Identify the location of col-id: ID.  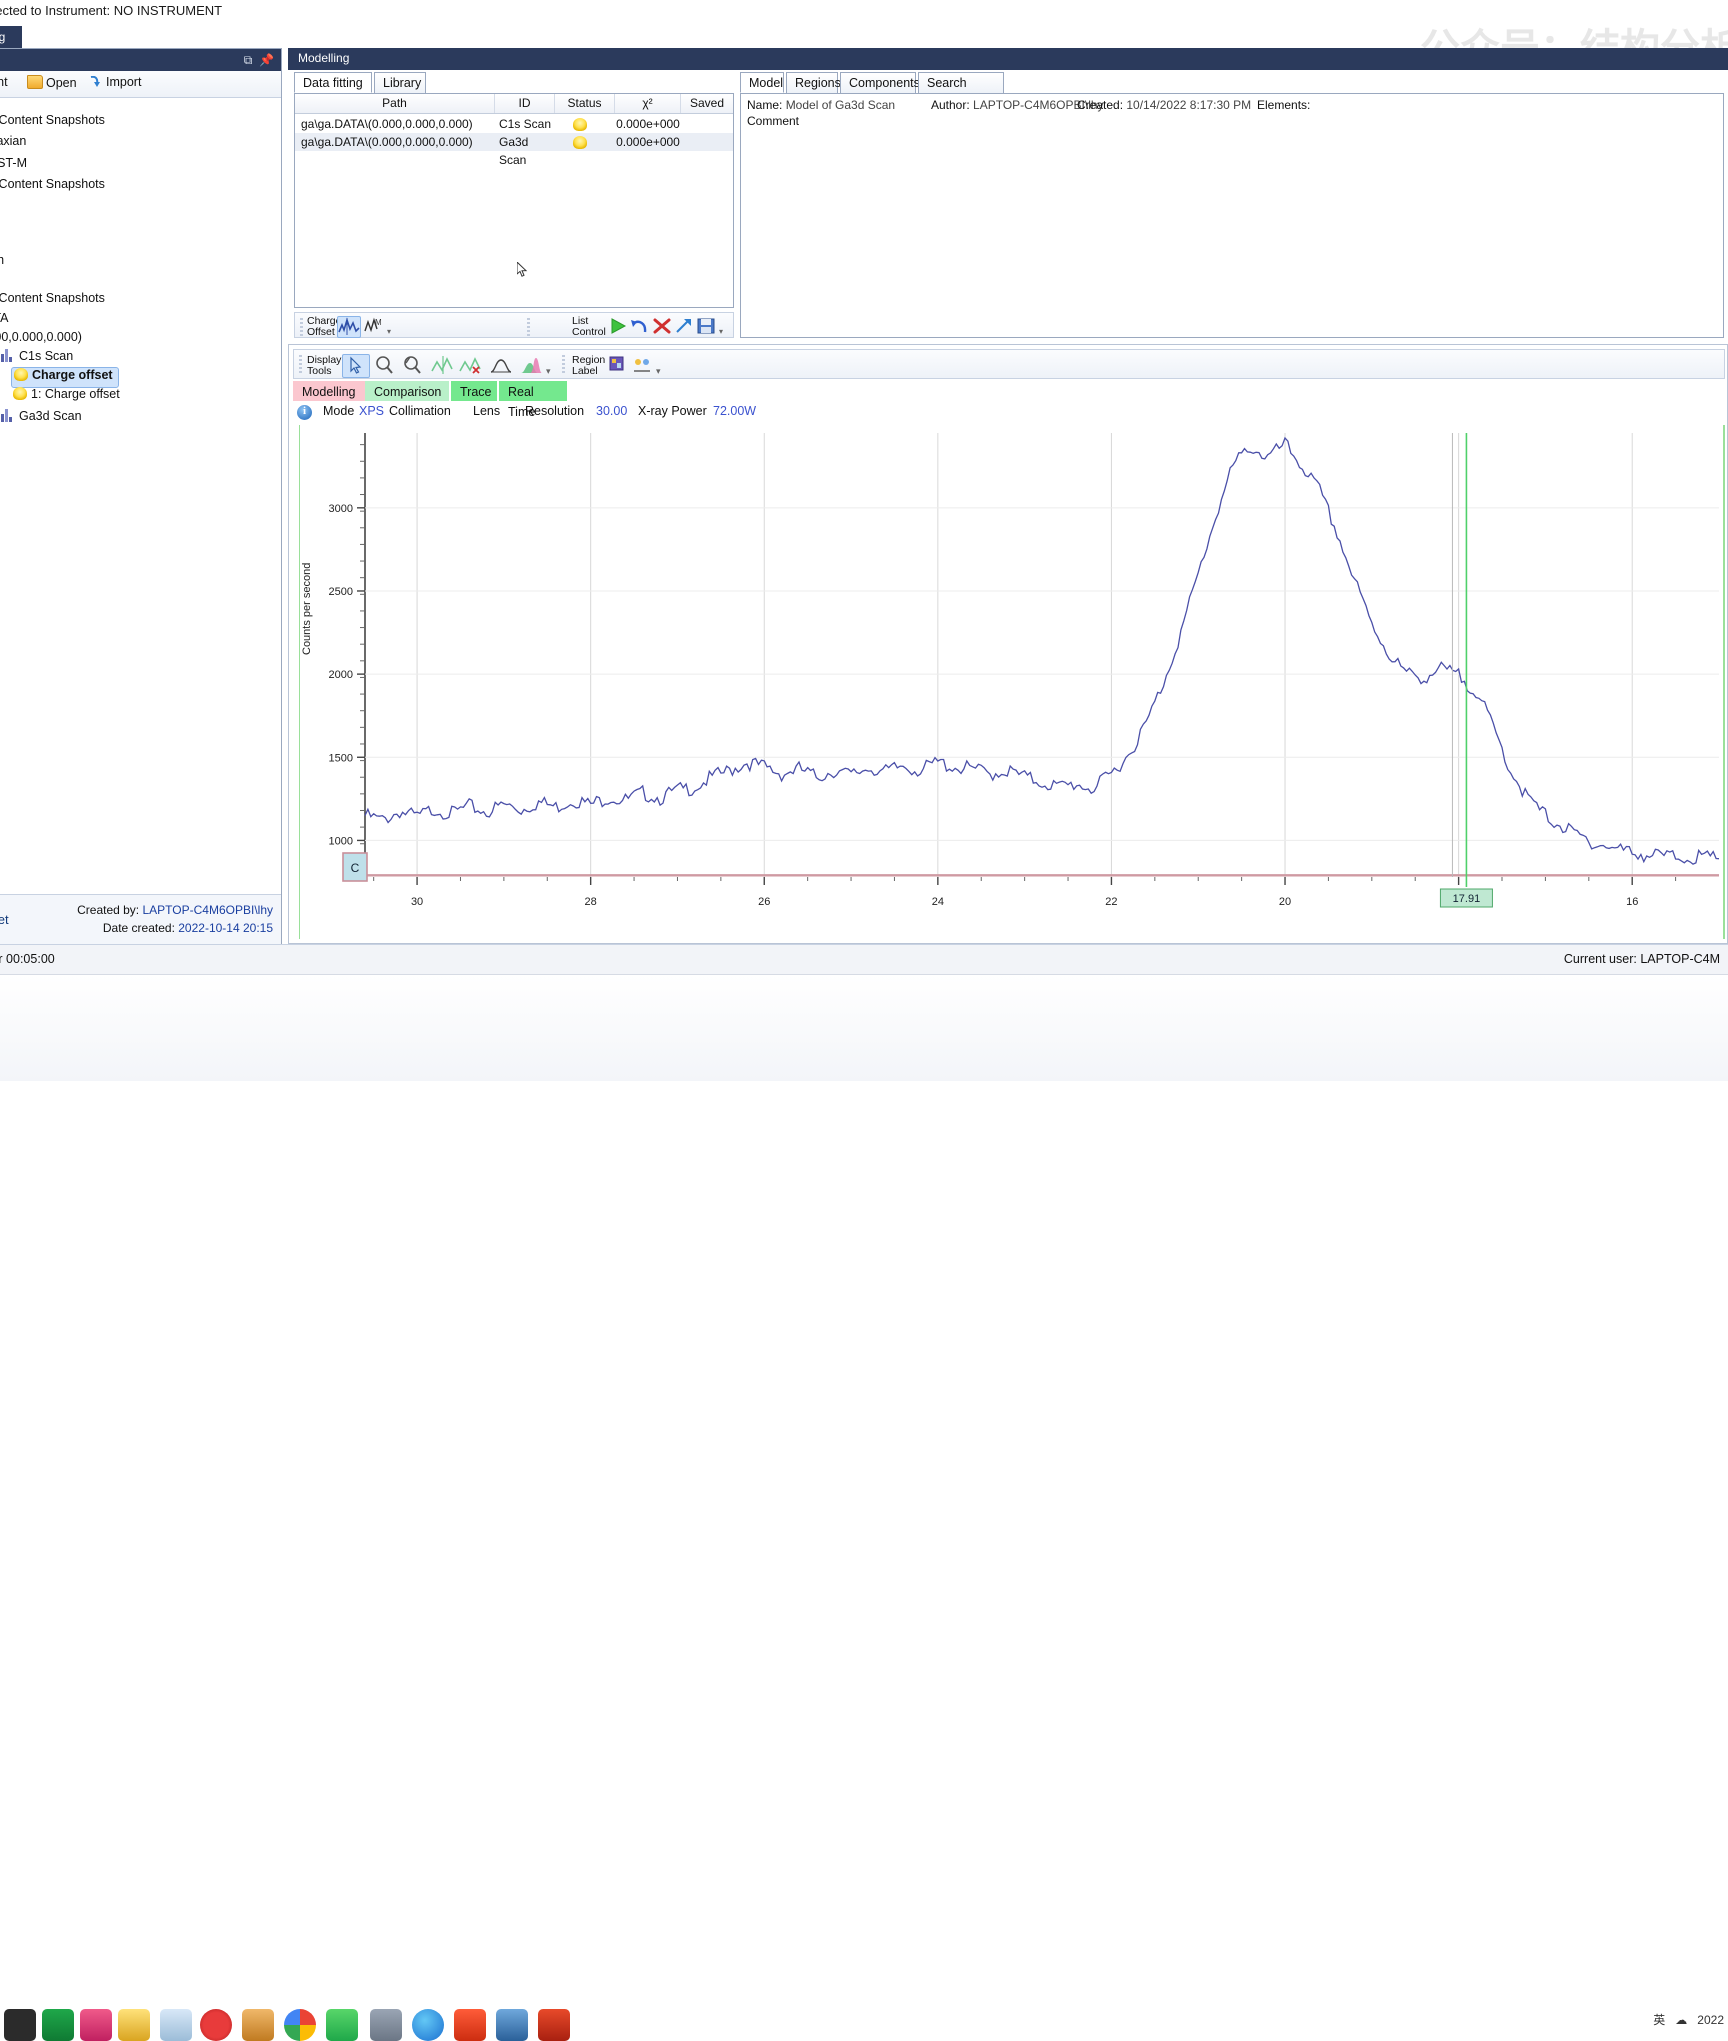
(525, 103).